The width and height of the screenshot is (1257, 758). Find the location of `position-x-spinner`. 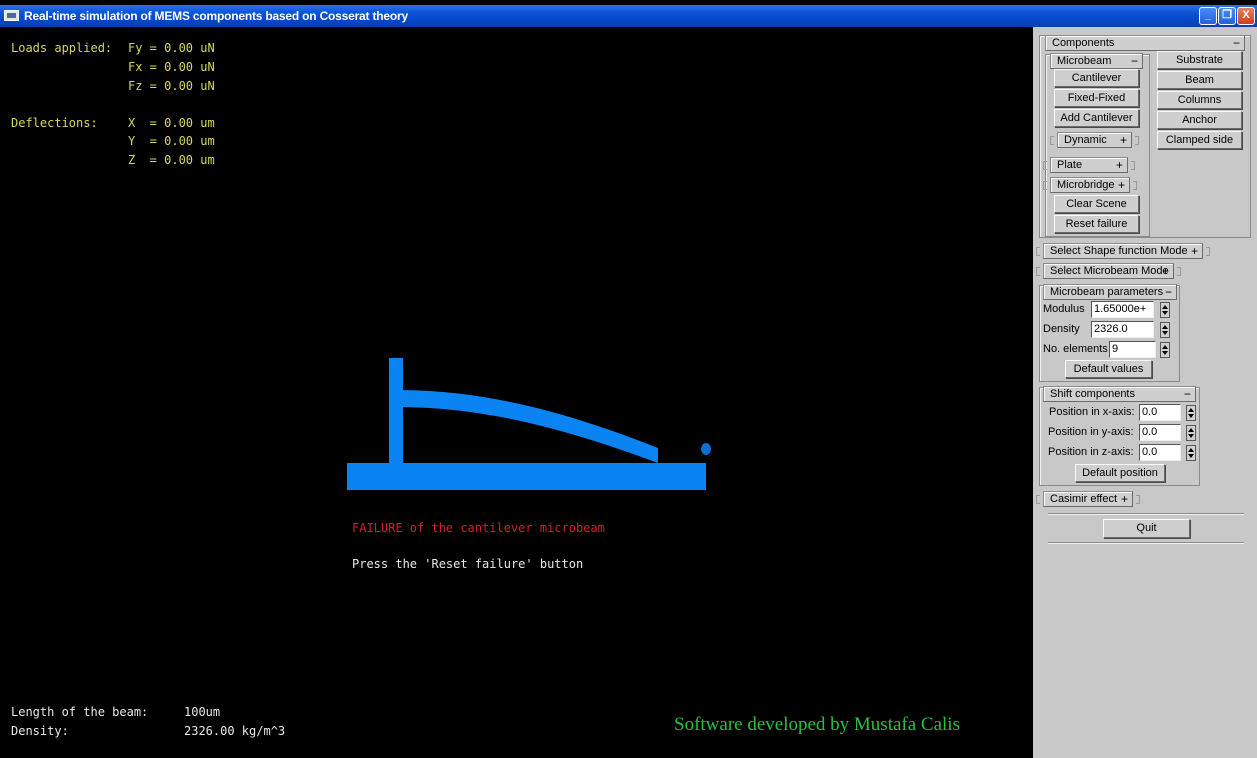

position-x-spinner is located at coordinates (1191, 413).